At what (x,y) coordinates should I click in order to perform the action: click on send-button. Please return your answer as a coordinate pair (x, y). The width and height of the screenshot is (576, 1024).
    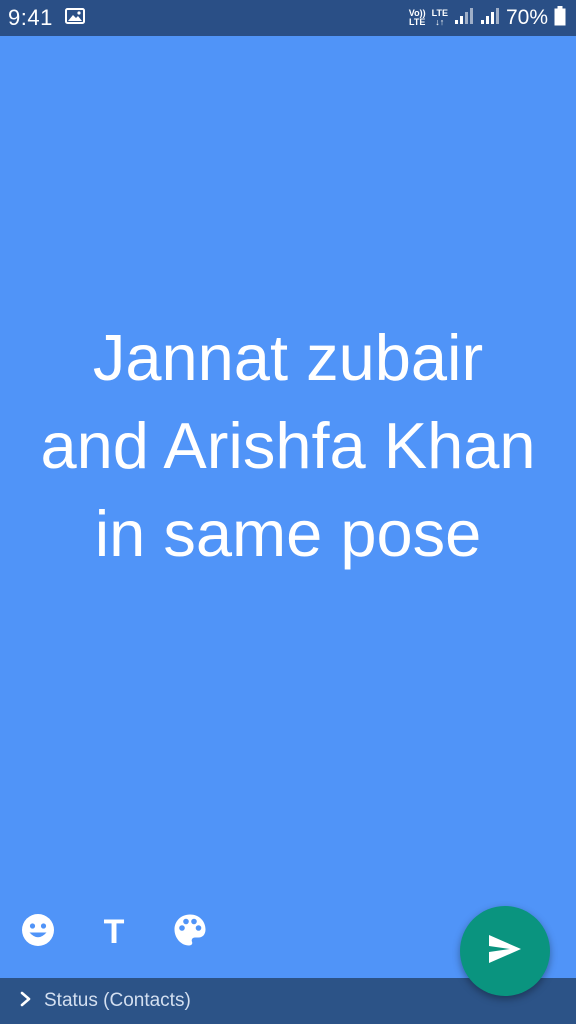
    Looking at the image, I should click on (505, 951).